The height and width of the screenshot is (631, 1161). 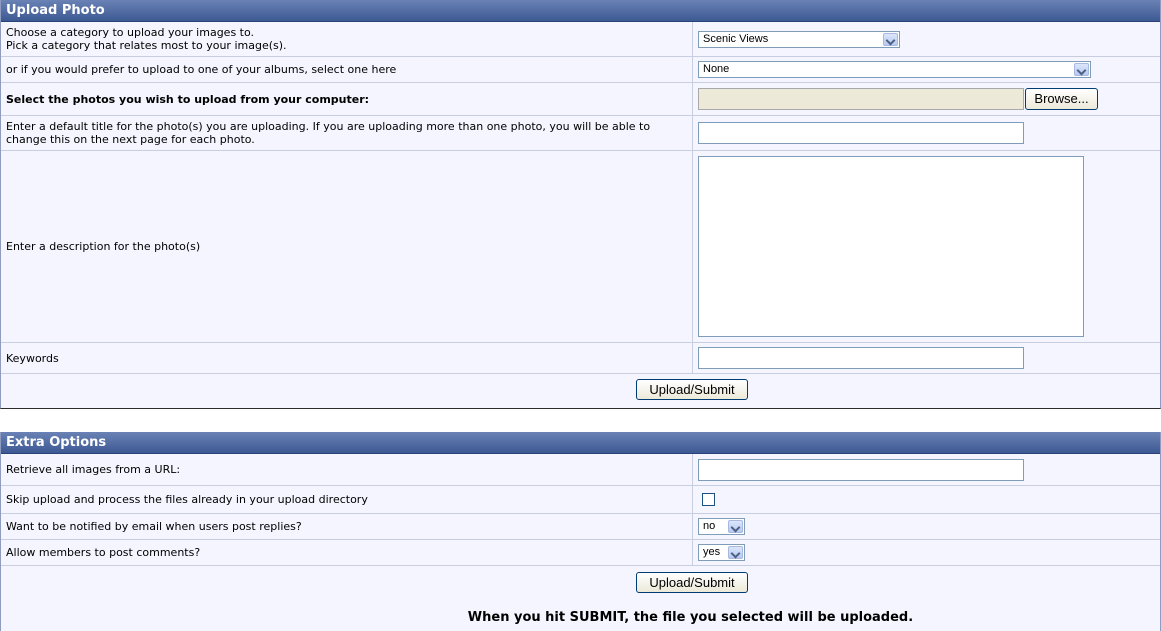 I want to click on description-textarea, so click(x=891, y=246).